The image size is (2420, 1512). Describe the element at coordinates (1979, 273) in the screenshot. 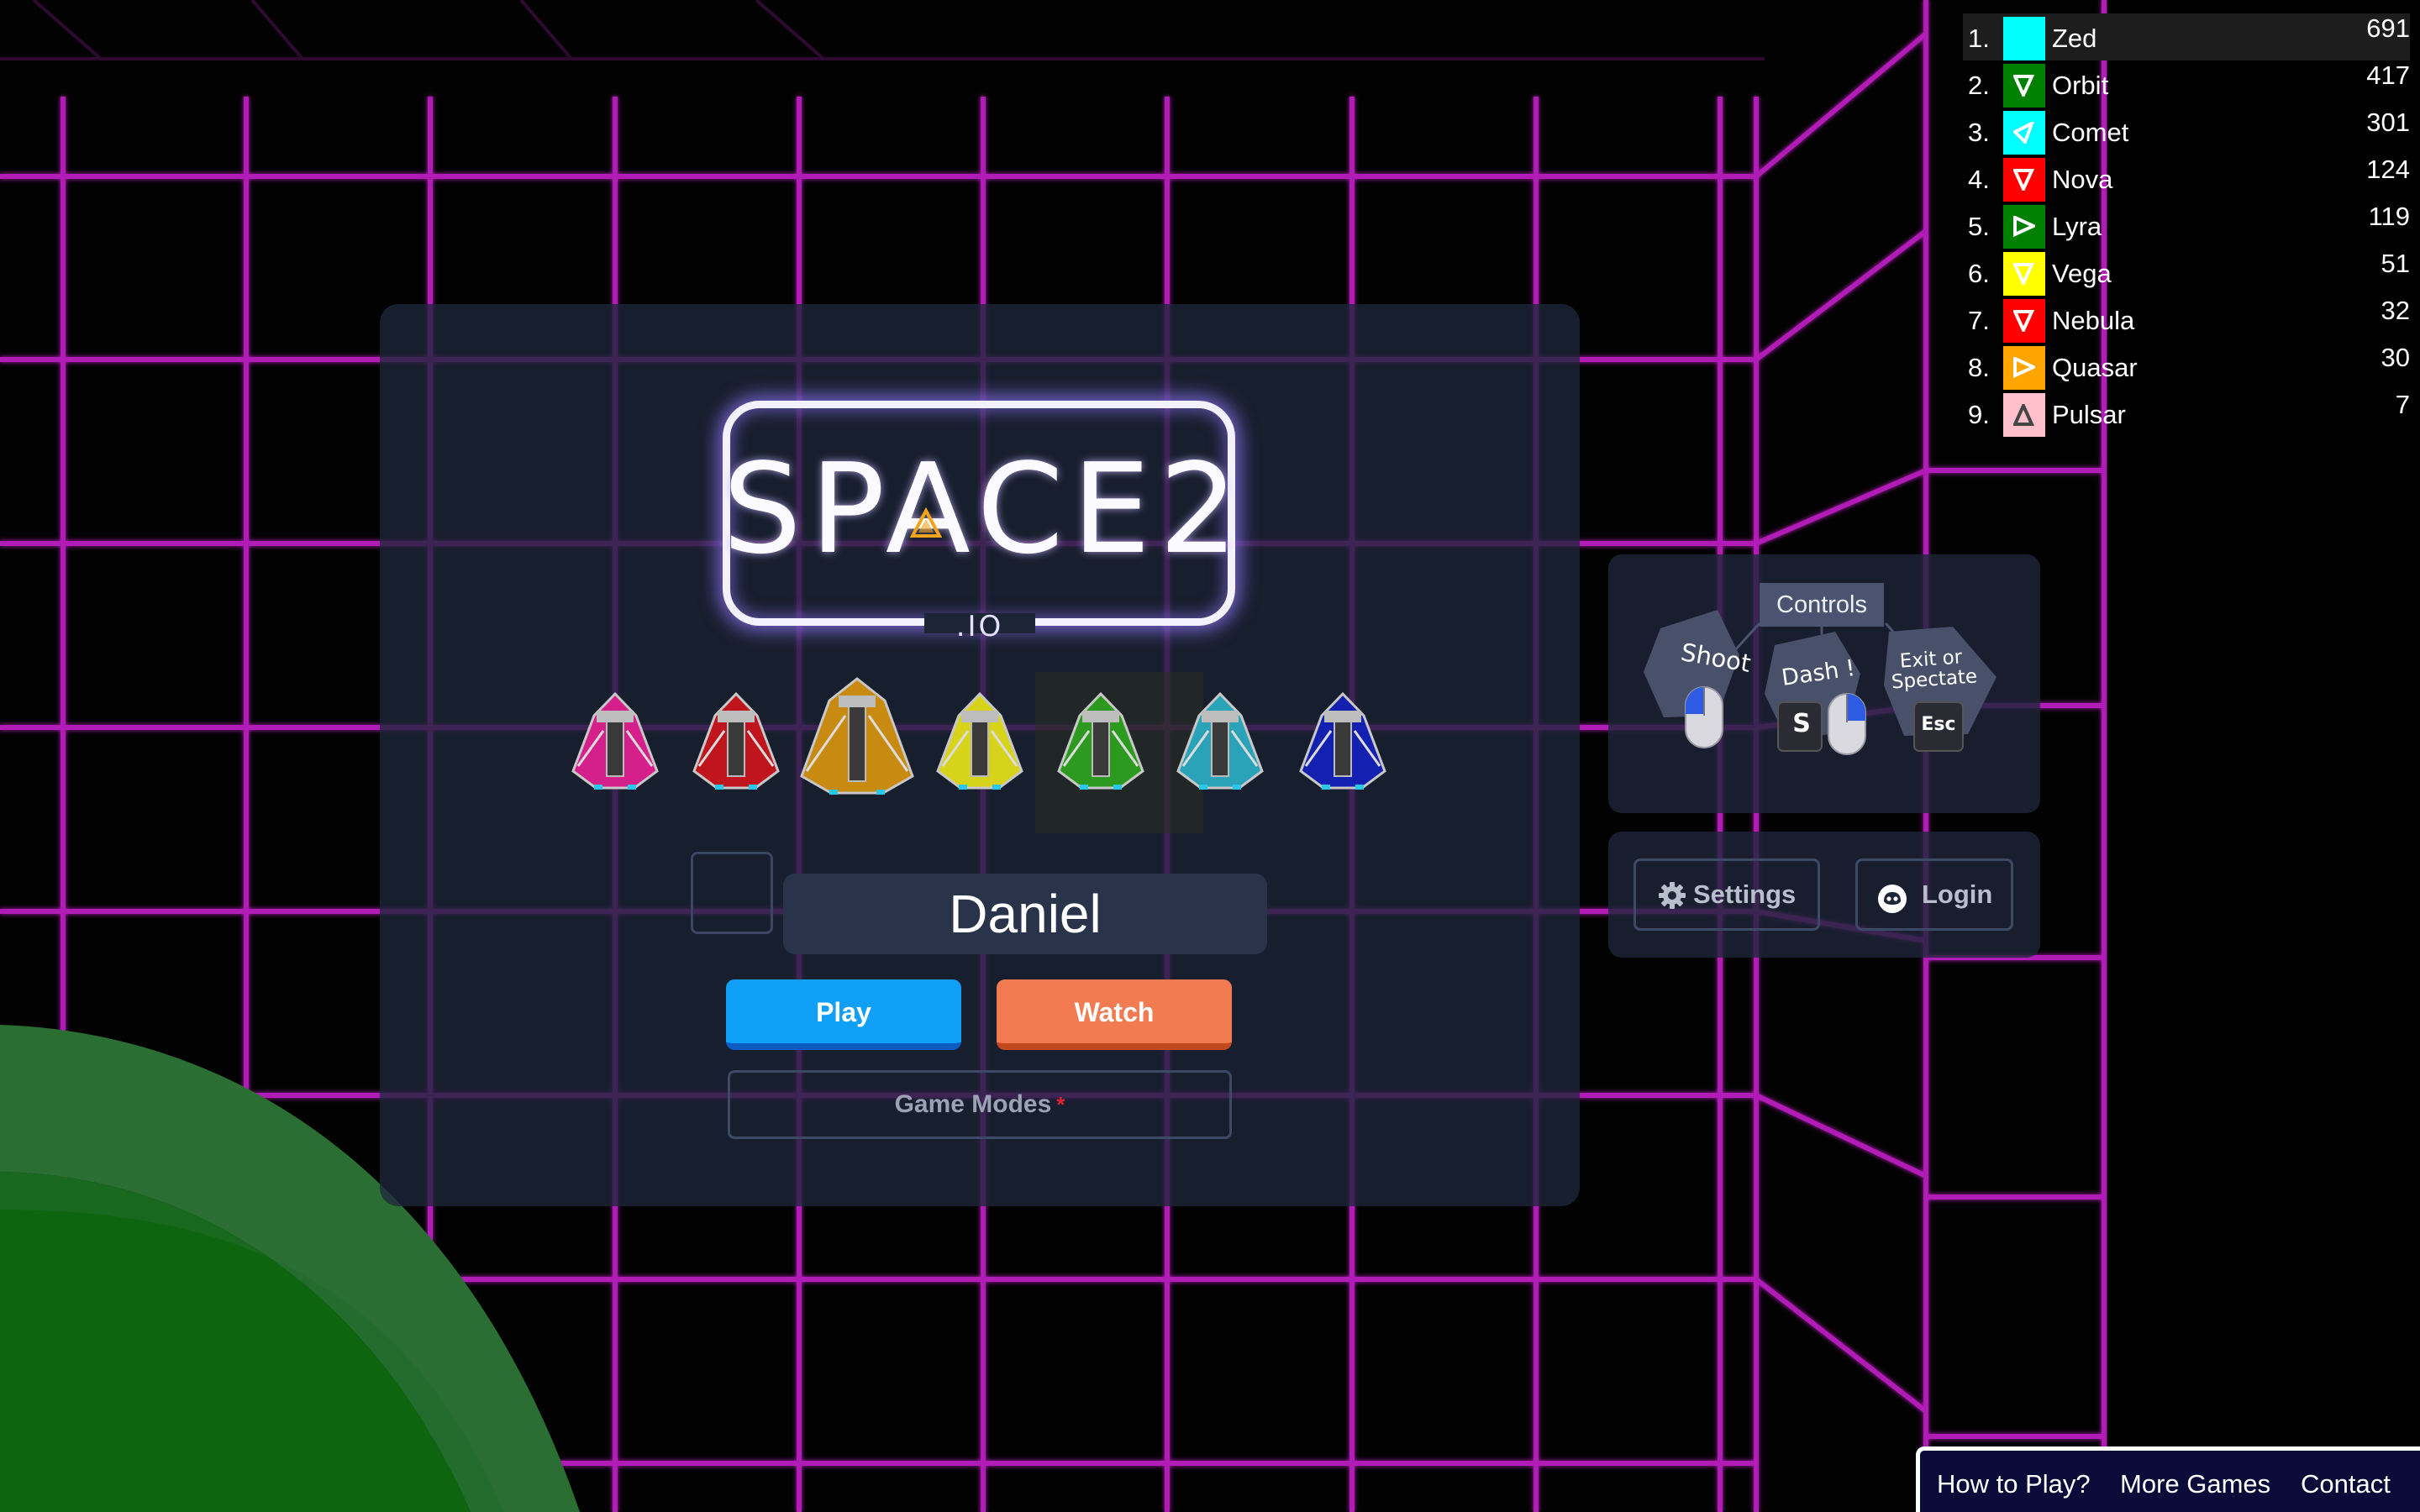

I see `leaderboard-rank: 6.` at that location.